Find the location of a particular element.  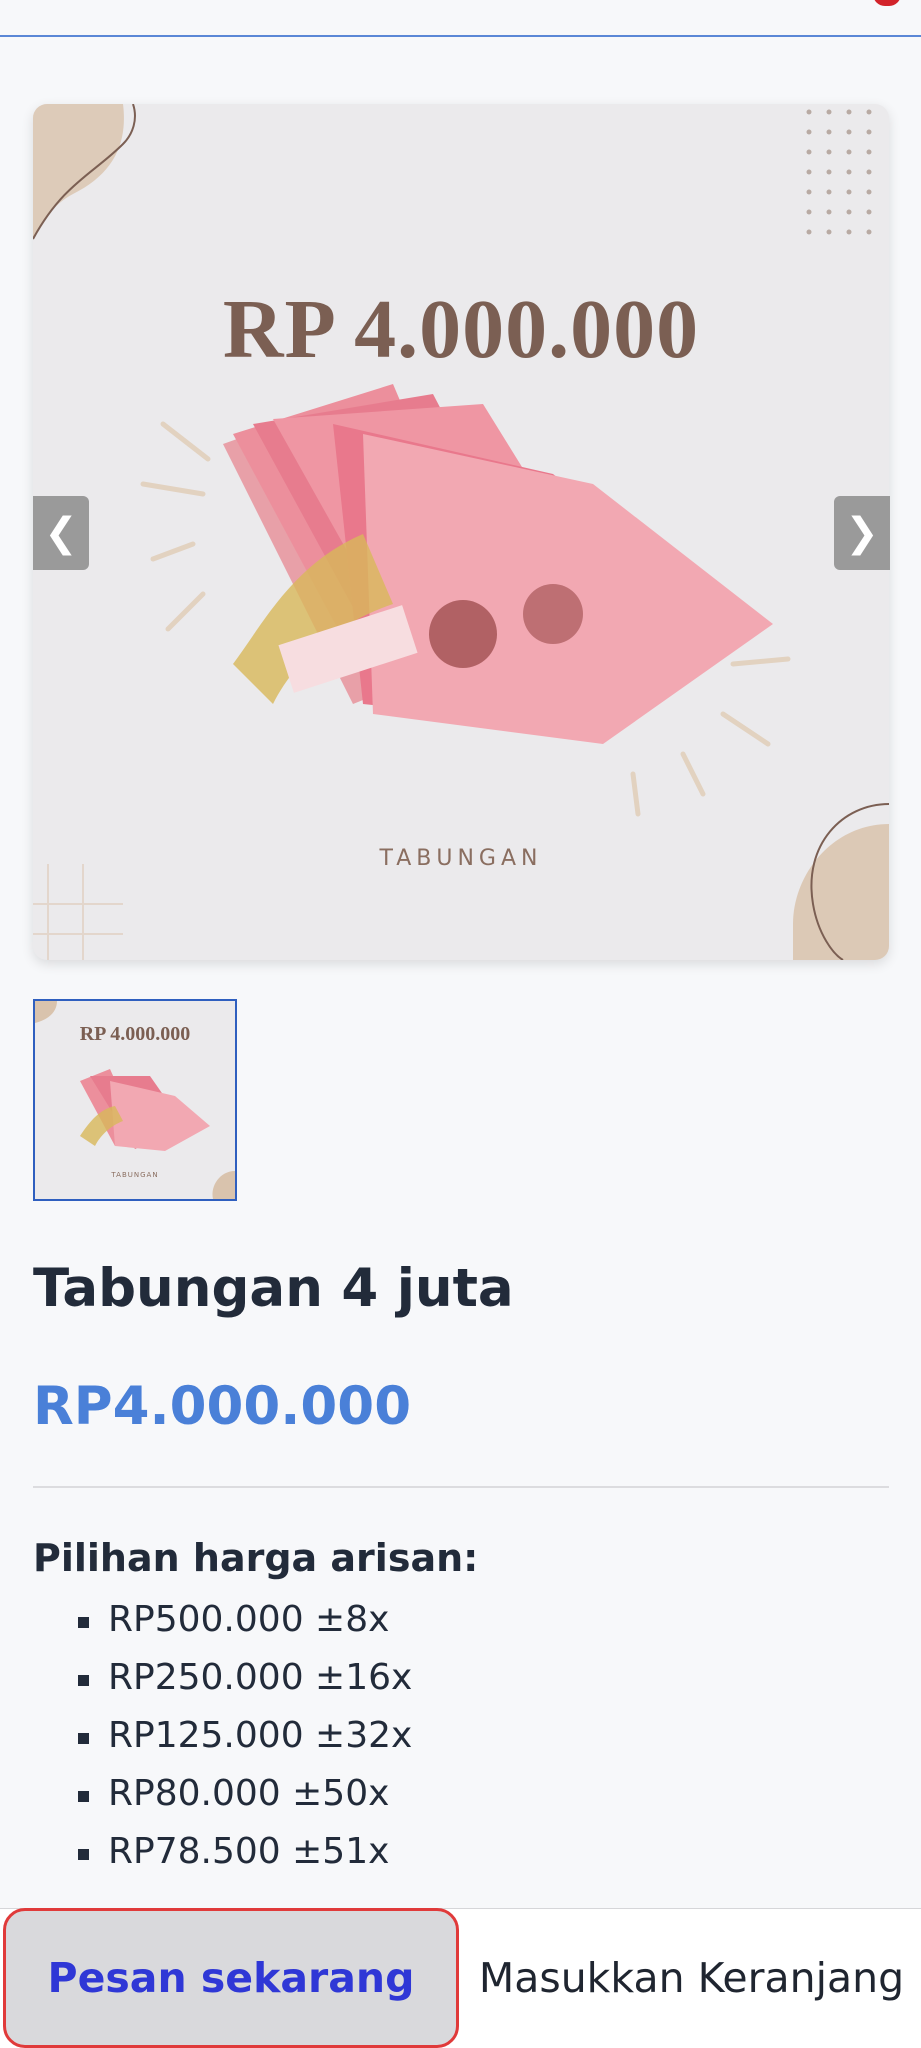

list-item: RP125.000 ±32x is located at coordinates (245, 1740).